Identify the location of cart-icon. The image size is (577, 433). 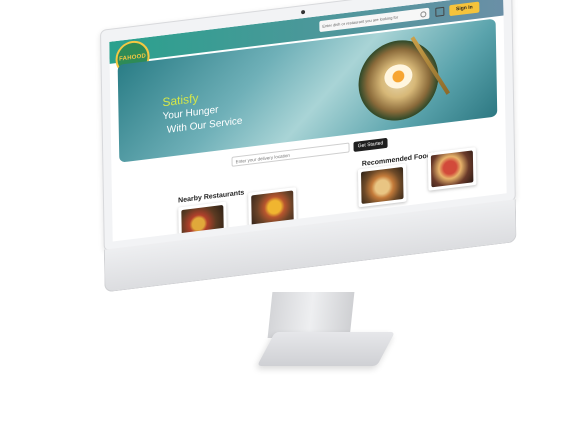
(440, 11).